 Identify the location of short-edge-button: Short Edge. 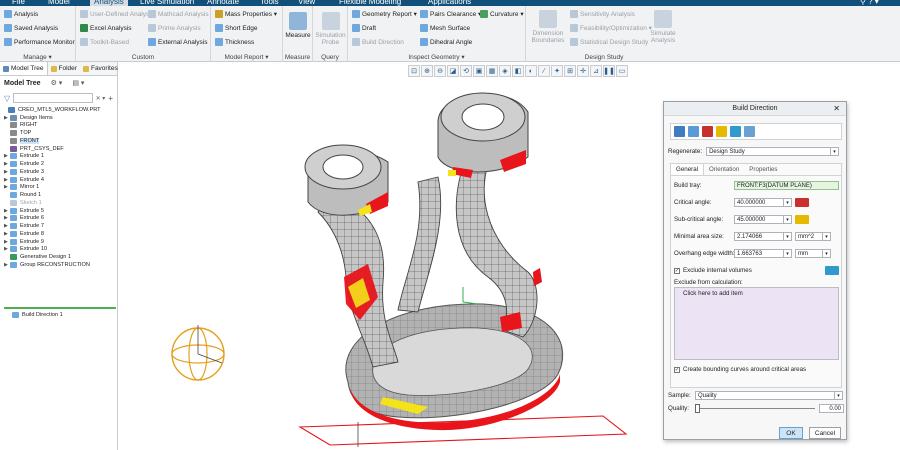
(236, 28).